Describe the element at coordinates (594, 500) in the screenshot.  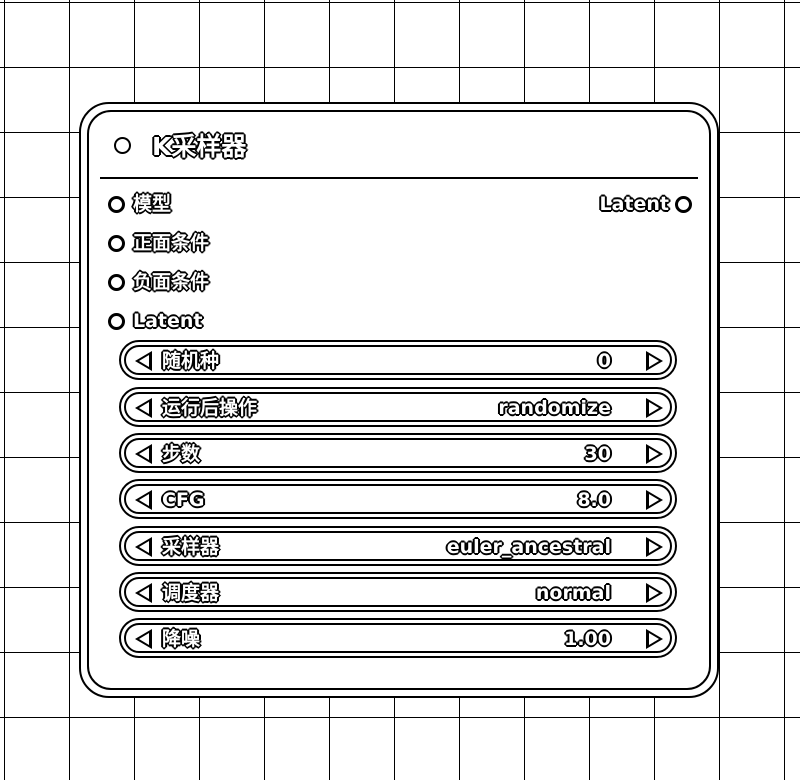
I see `widget-value: 8.0` at that location.